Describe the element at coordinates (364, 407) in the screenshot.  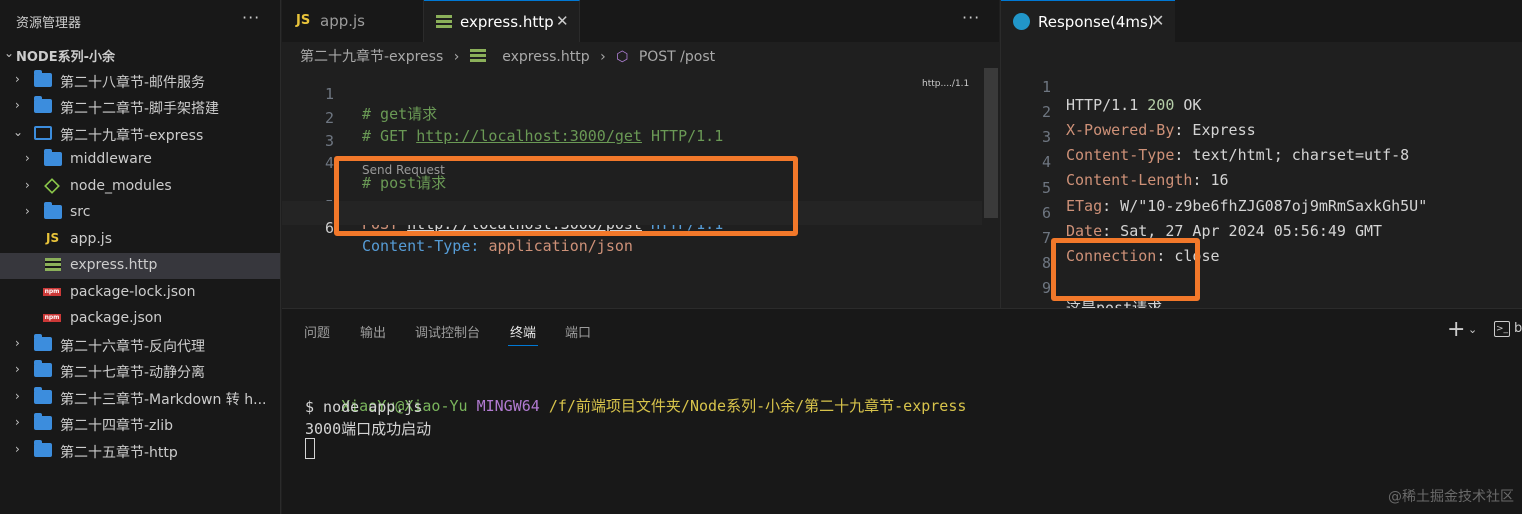
I see `terminal-command: $ node app.js` at that location.